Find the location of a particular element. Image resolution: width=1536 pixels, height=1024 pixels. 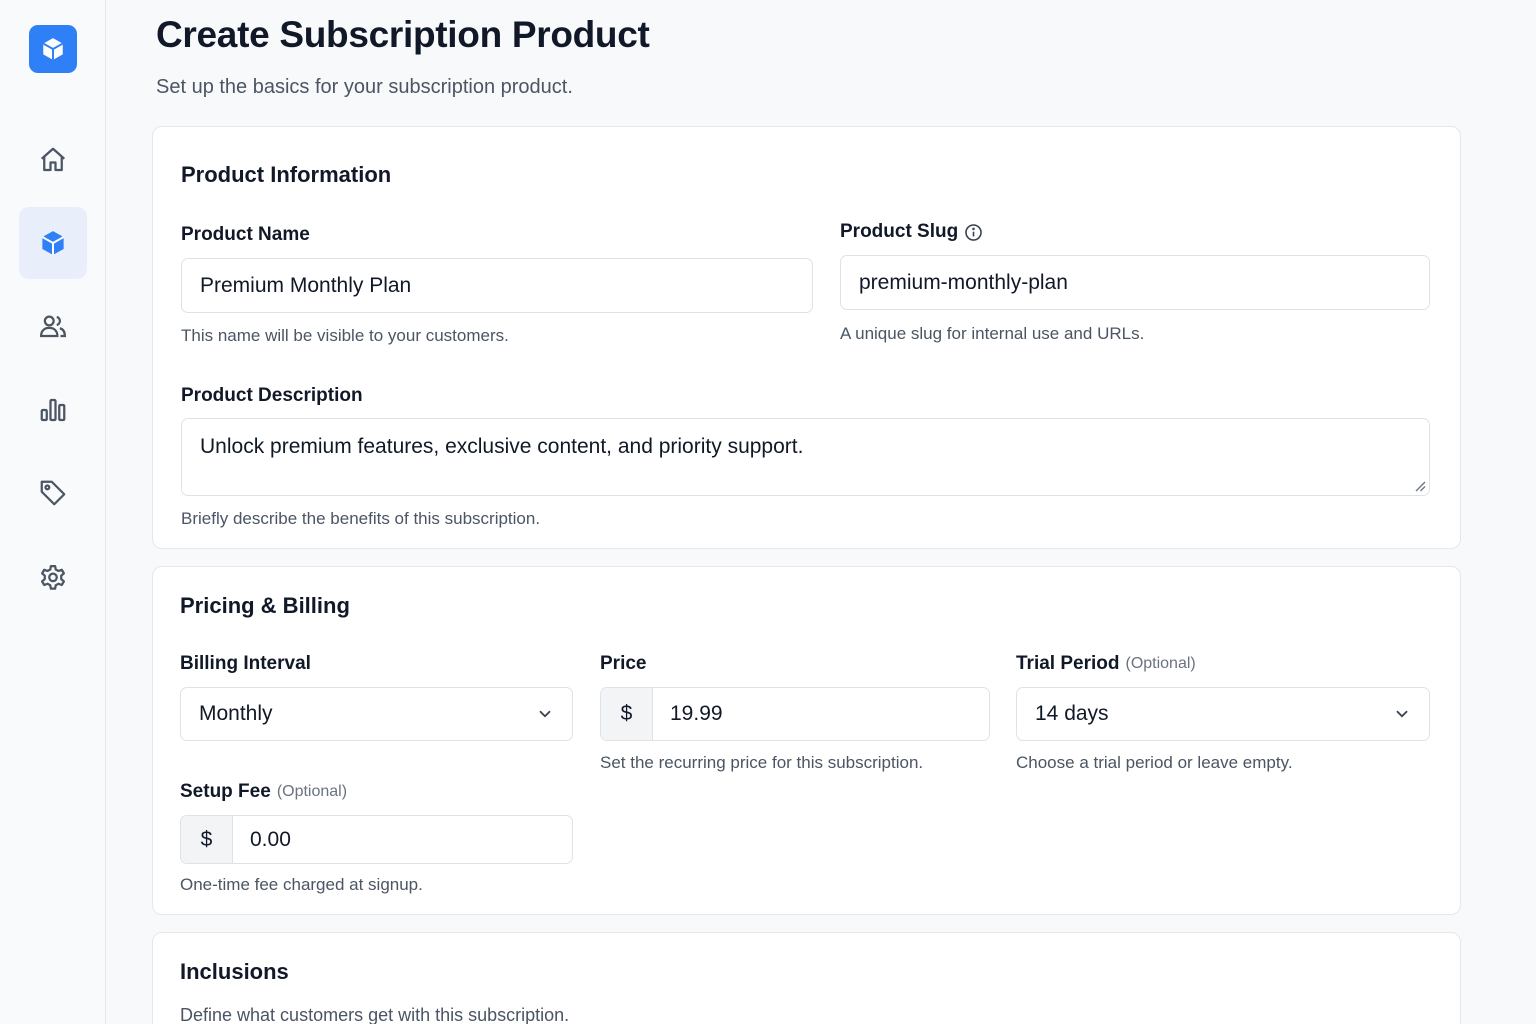

info-icon is located at coordinates (973, 232).